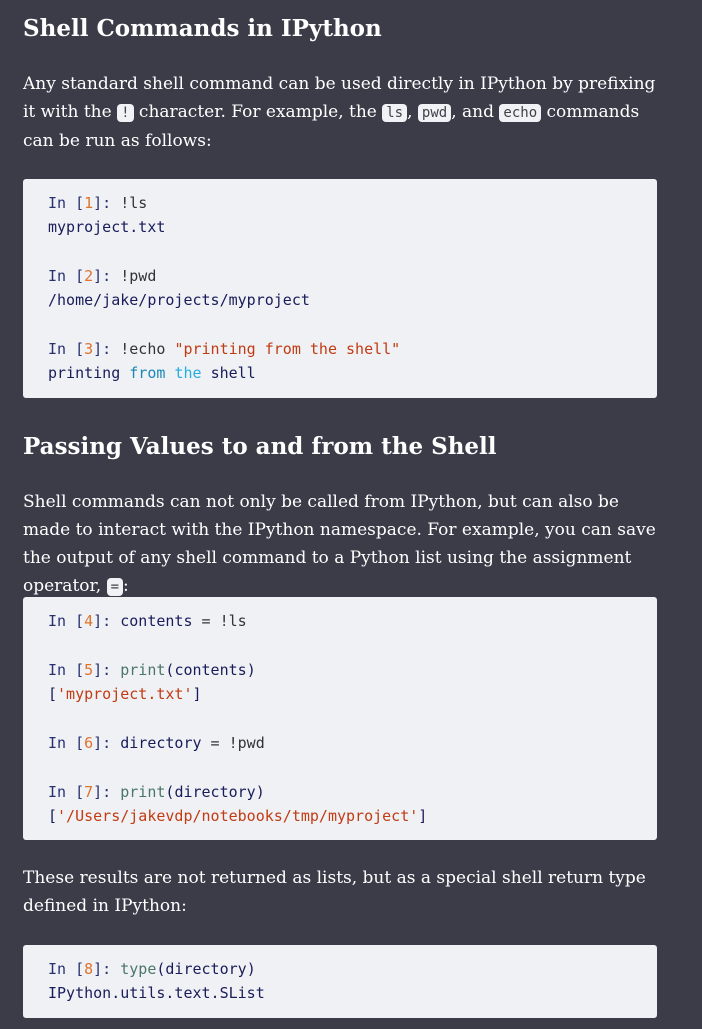 The width and height of the screenshot is (702, 1029). What do you see at coordinates (147, 621) in the screenshot?
I see `code-line: In [4]: contents = !ls` at bounding box center [147, 621].